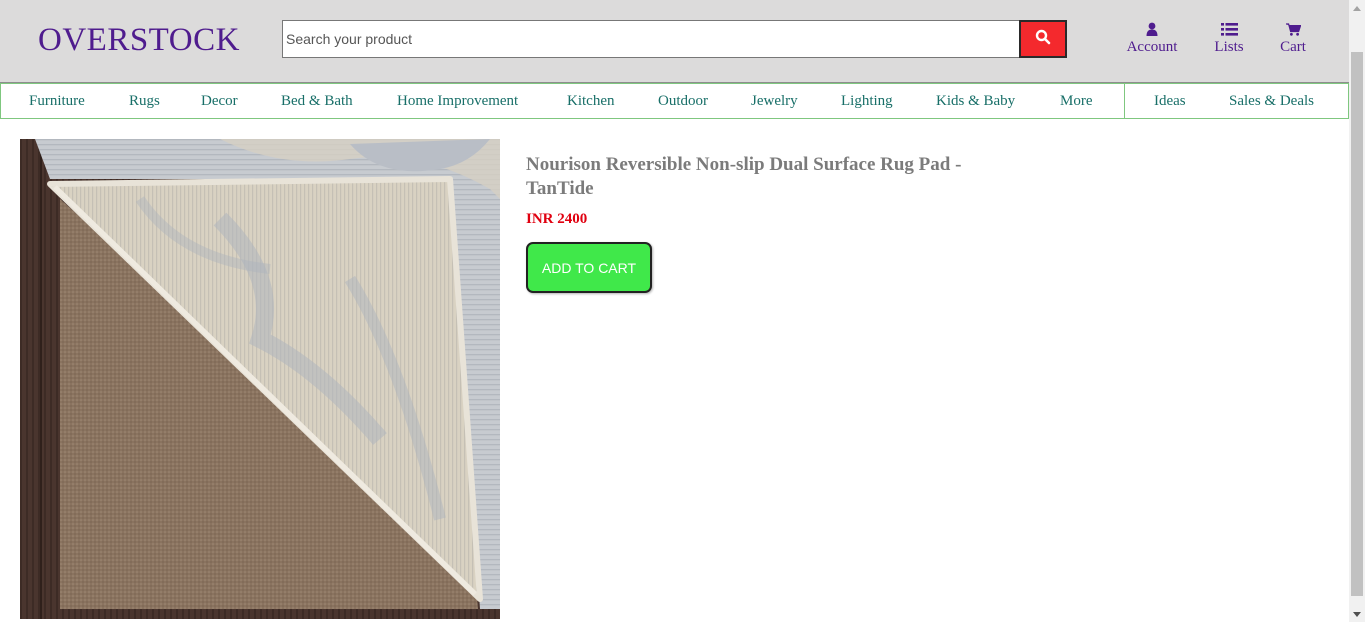 The image size is (1365, 622). What do you see at coordinates (139, 40) in the screenshot?
I see `site-logo: OVERSTOCK` at bounding box center [139, 40].